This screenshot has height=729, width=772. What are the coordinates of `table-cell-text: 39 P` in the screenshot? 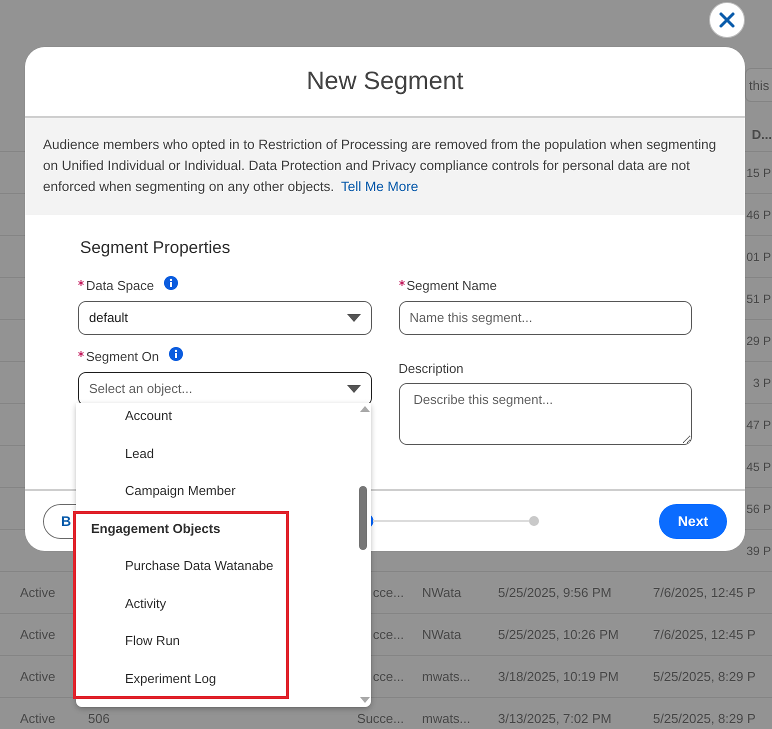 It's located at (759, 551).